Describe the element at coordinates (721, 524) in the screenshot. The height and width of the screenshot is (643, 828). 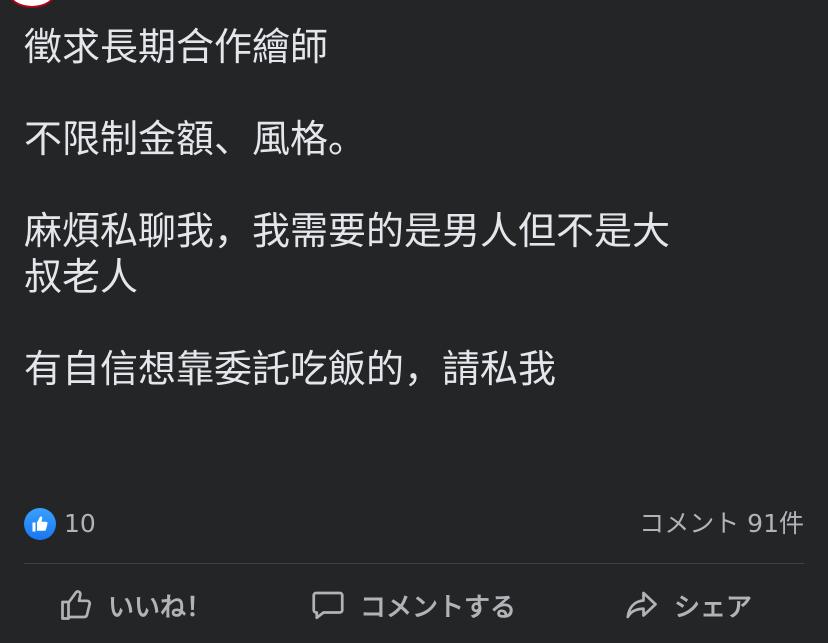
I see `comment-count: コメント 91件` at that location.